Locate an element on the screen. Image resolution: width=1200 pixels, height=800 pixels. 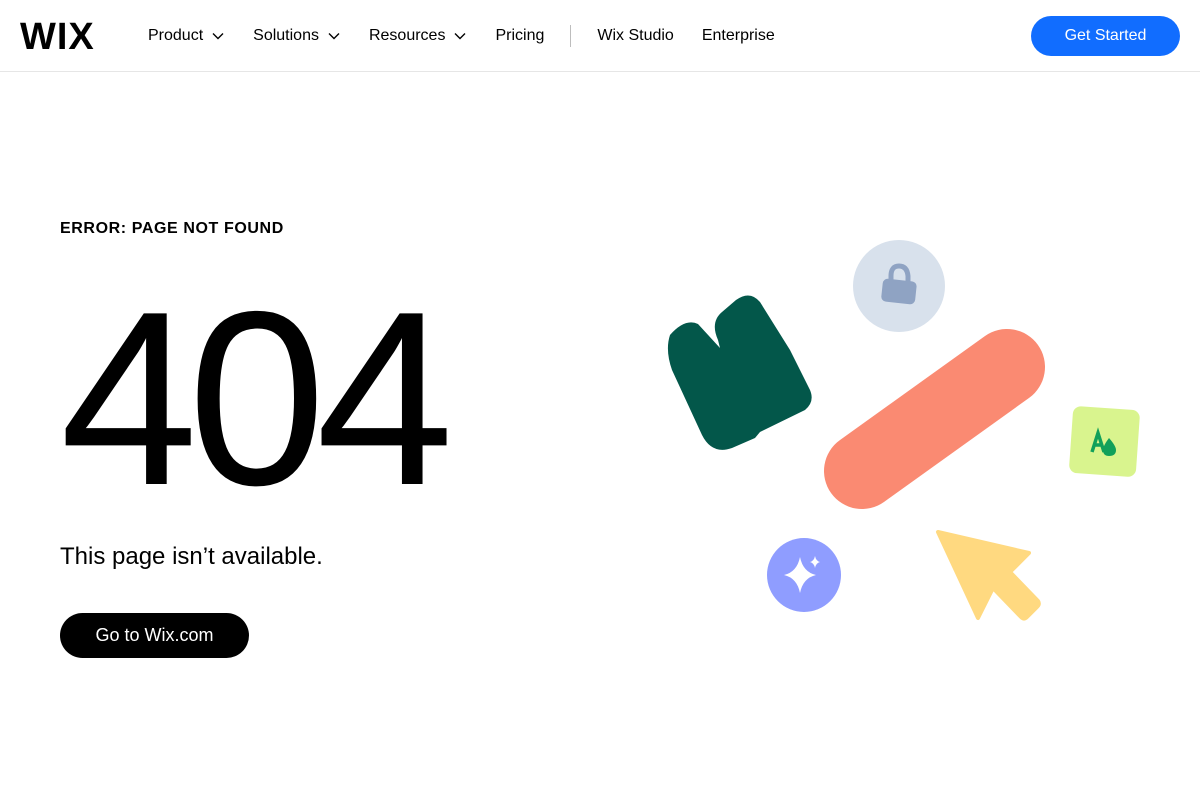
abstract-green-shape-icon is located at coordinates (739, 372).